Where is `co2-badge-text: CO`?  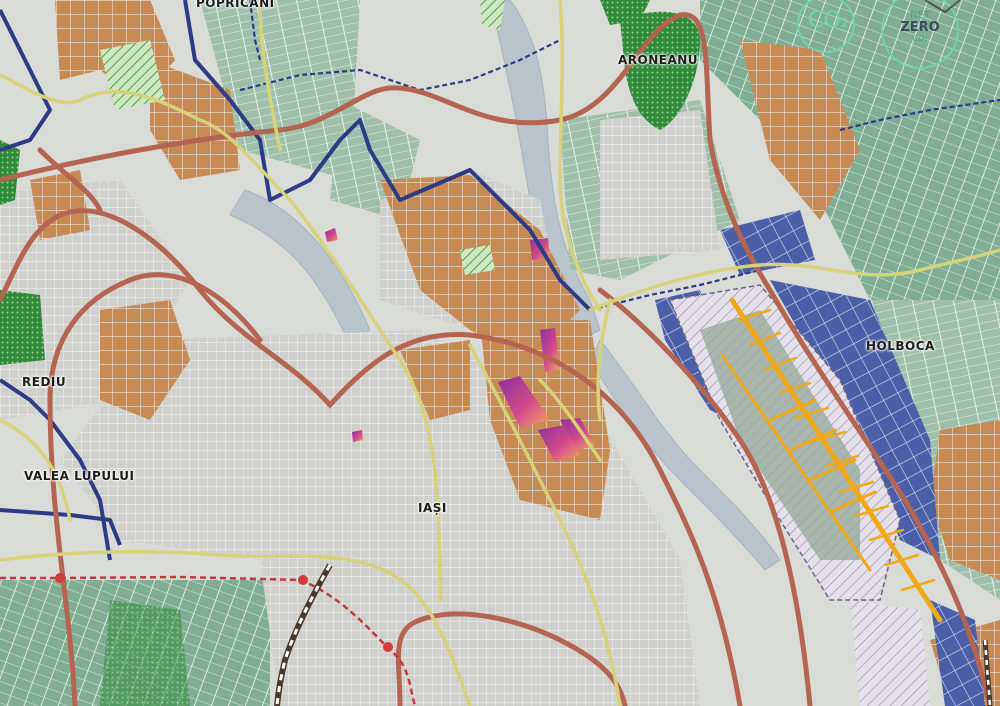 co2-badge-text: CO is located at coordinates (824, 20).